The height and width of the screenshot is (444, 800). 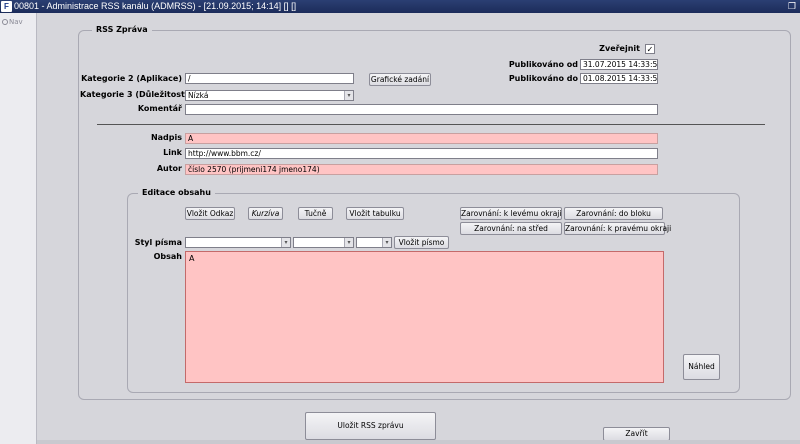 What do you see at coordinates (636, 434) in the screenshot?
I see `close-button: Zavřít` at bounding box center [636, 434].